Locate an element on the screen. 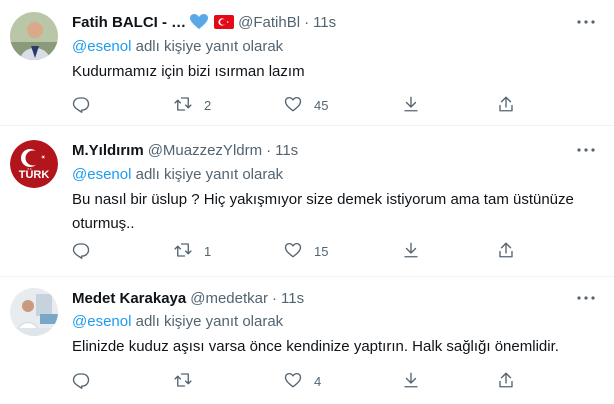 This screenshot has width=614, height=404. like-button: 15 is located at coordinates (306, 251).